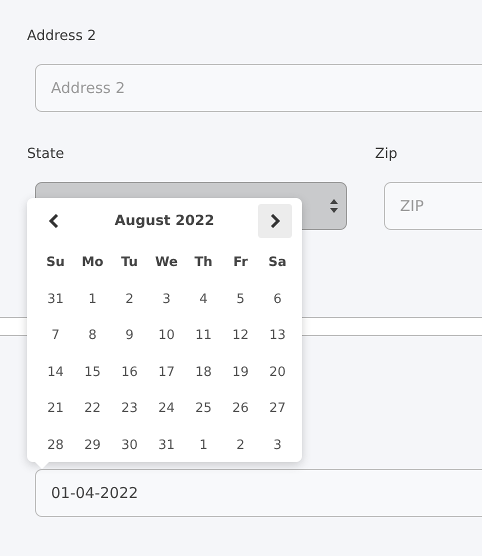  I want to click on calendar-day: 26, so click(240, 409).